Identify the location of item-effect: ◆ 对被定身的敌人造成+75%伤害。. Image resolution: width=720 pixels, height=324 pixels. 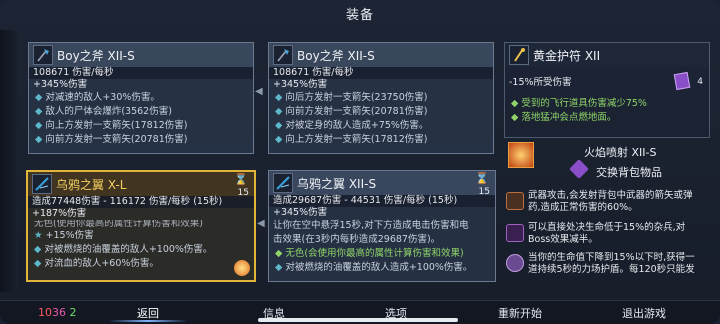
(352, 125).